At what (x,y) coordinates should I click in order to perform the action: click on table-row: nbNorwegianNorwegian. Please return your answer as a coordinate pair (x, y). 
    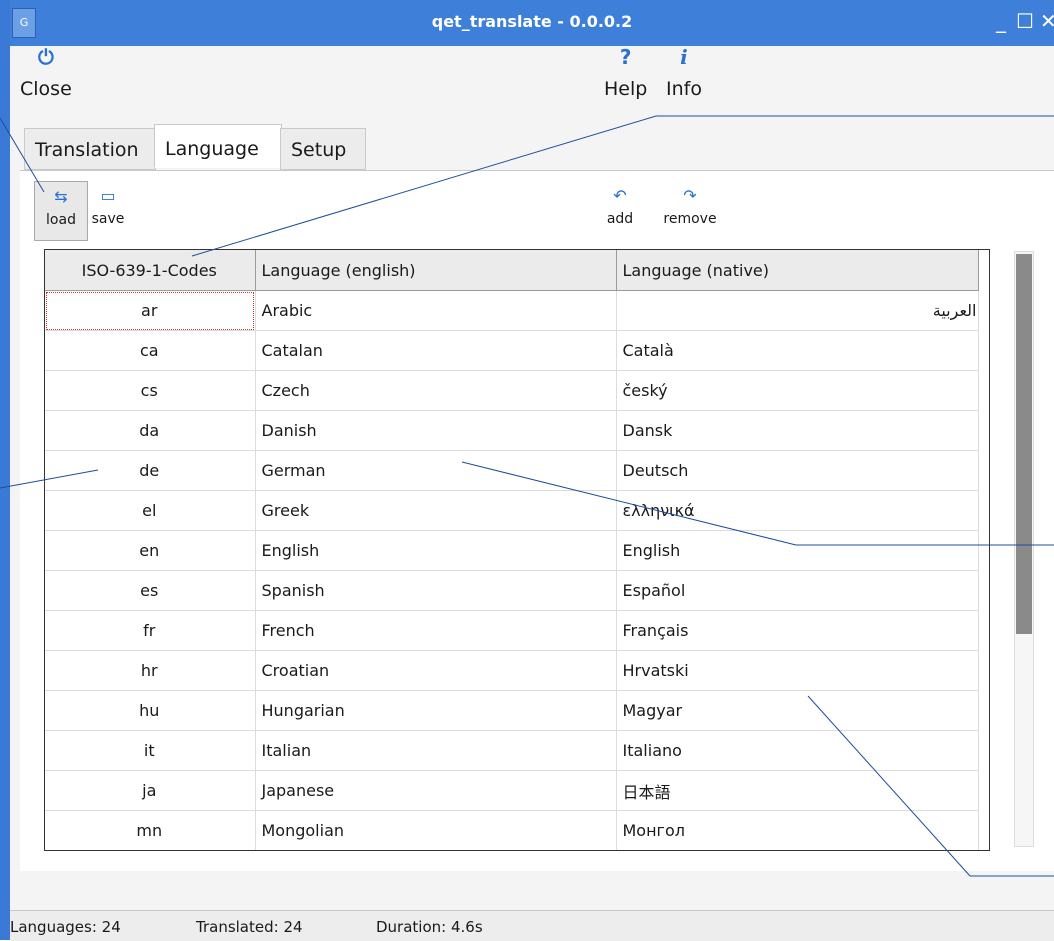
    Looking at the image, I should click on (511, 851).